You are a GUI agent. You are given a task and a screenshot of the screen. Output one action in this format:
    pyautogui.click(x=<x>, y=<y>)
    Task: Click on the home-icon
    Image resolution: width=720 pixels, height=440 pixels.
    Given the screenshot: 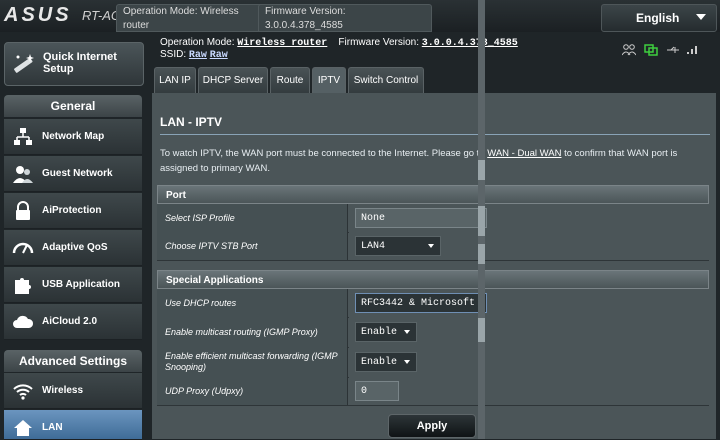 What is the action you would take?
    pyautogui.click(x=23, y=428)
    